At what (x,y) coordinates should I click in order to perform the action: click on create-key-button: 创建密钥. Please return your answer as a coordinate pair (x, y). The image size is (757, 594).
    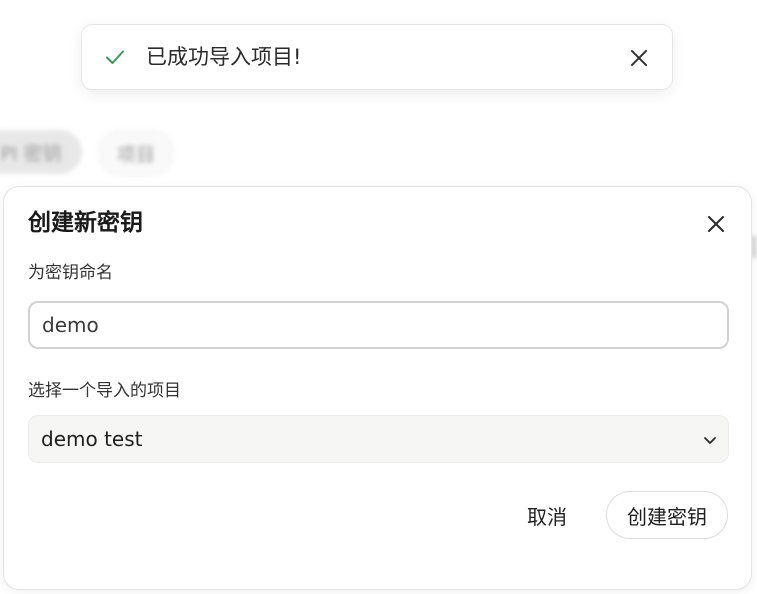
    Looking at the image, I should click on (667, 515).